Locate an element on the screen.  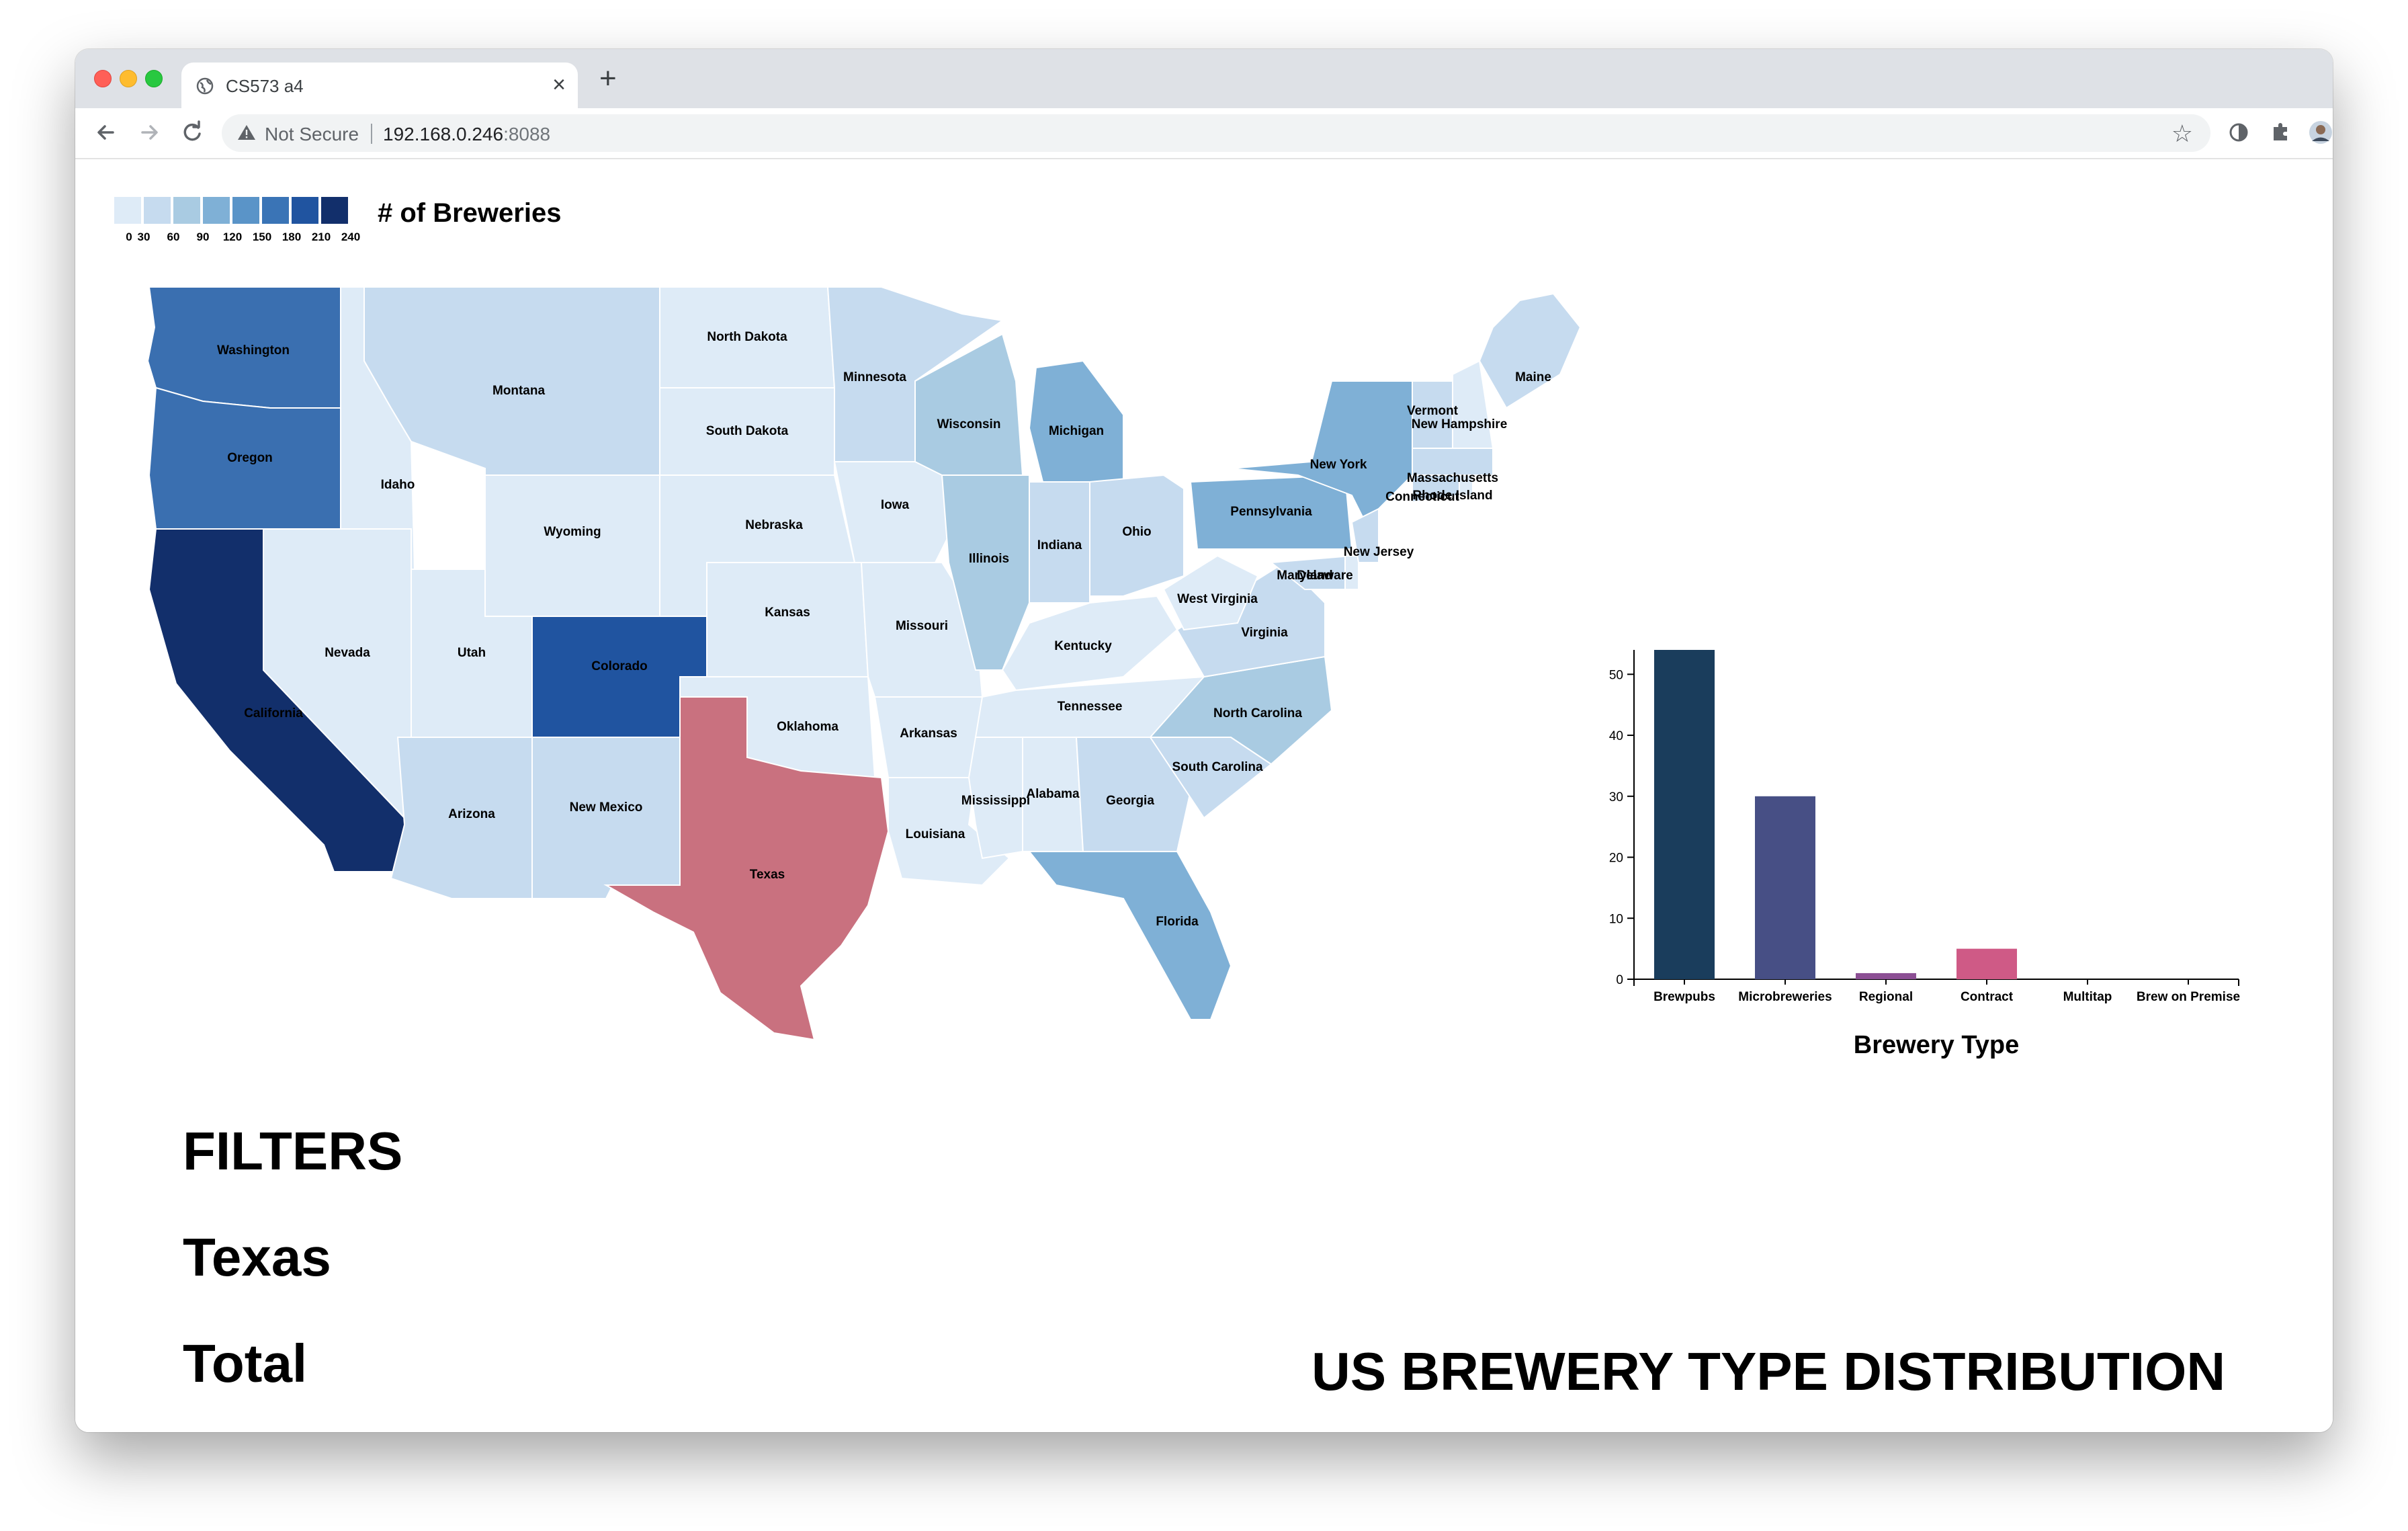
state-label: Washington is located at coordinates (253, 350).